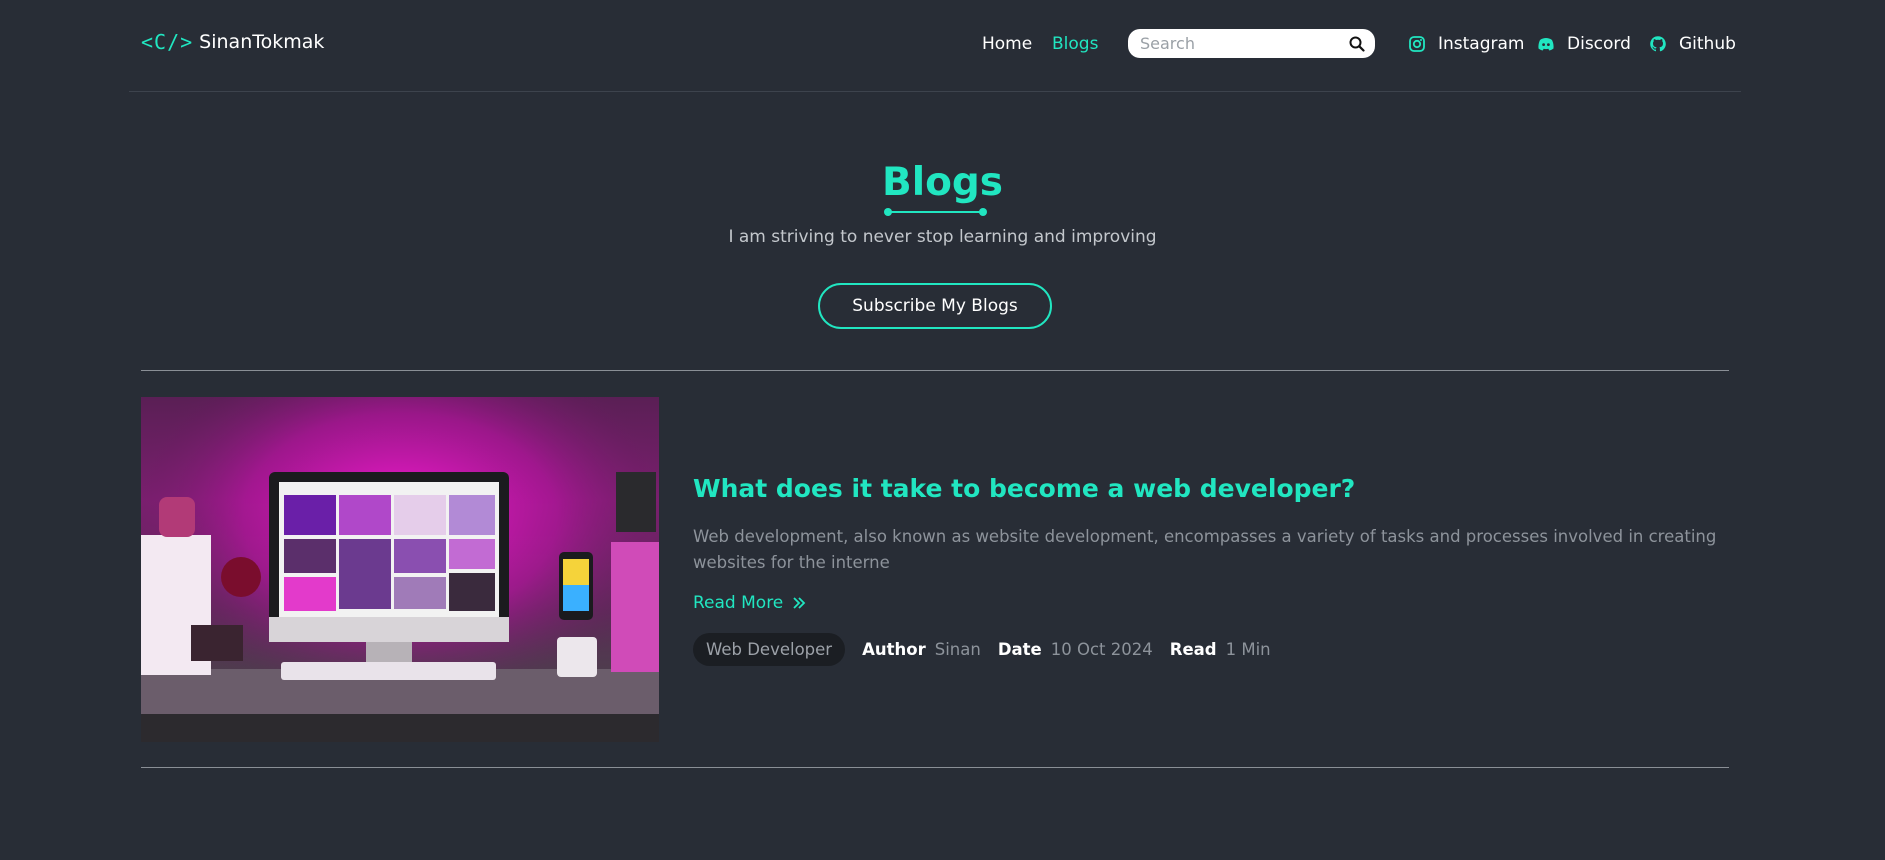 This screenshot has height=860, width=1885. What do you see at coordinates (935, 370) in the screenshot?
I see `section-divider-top` at bounding box center [935, 370].